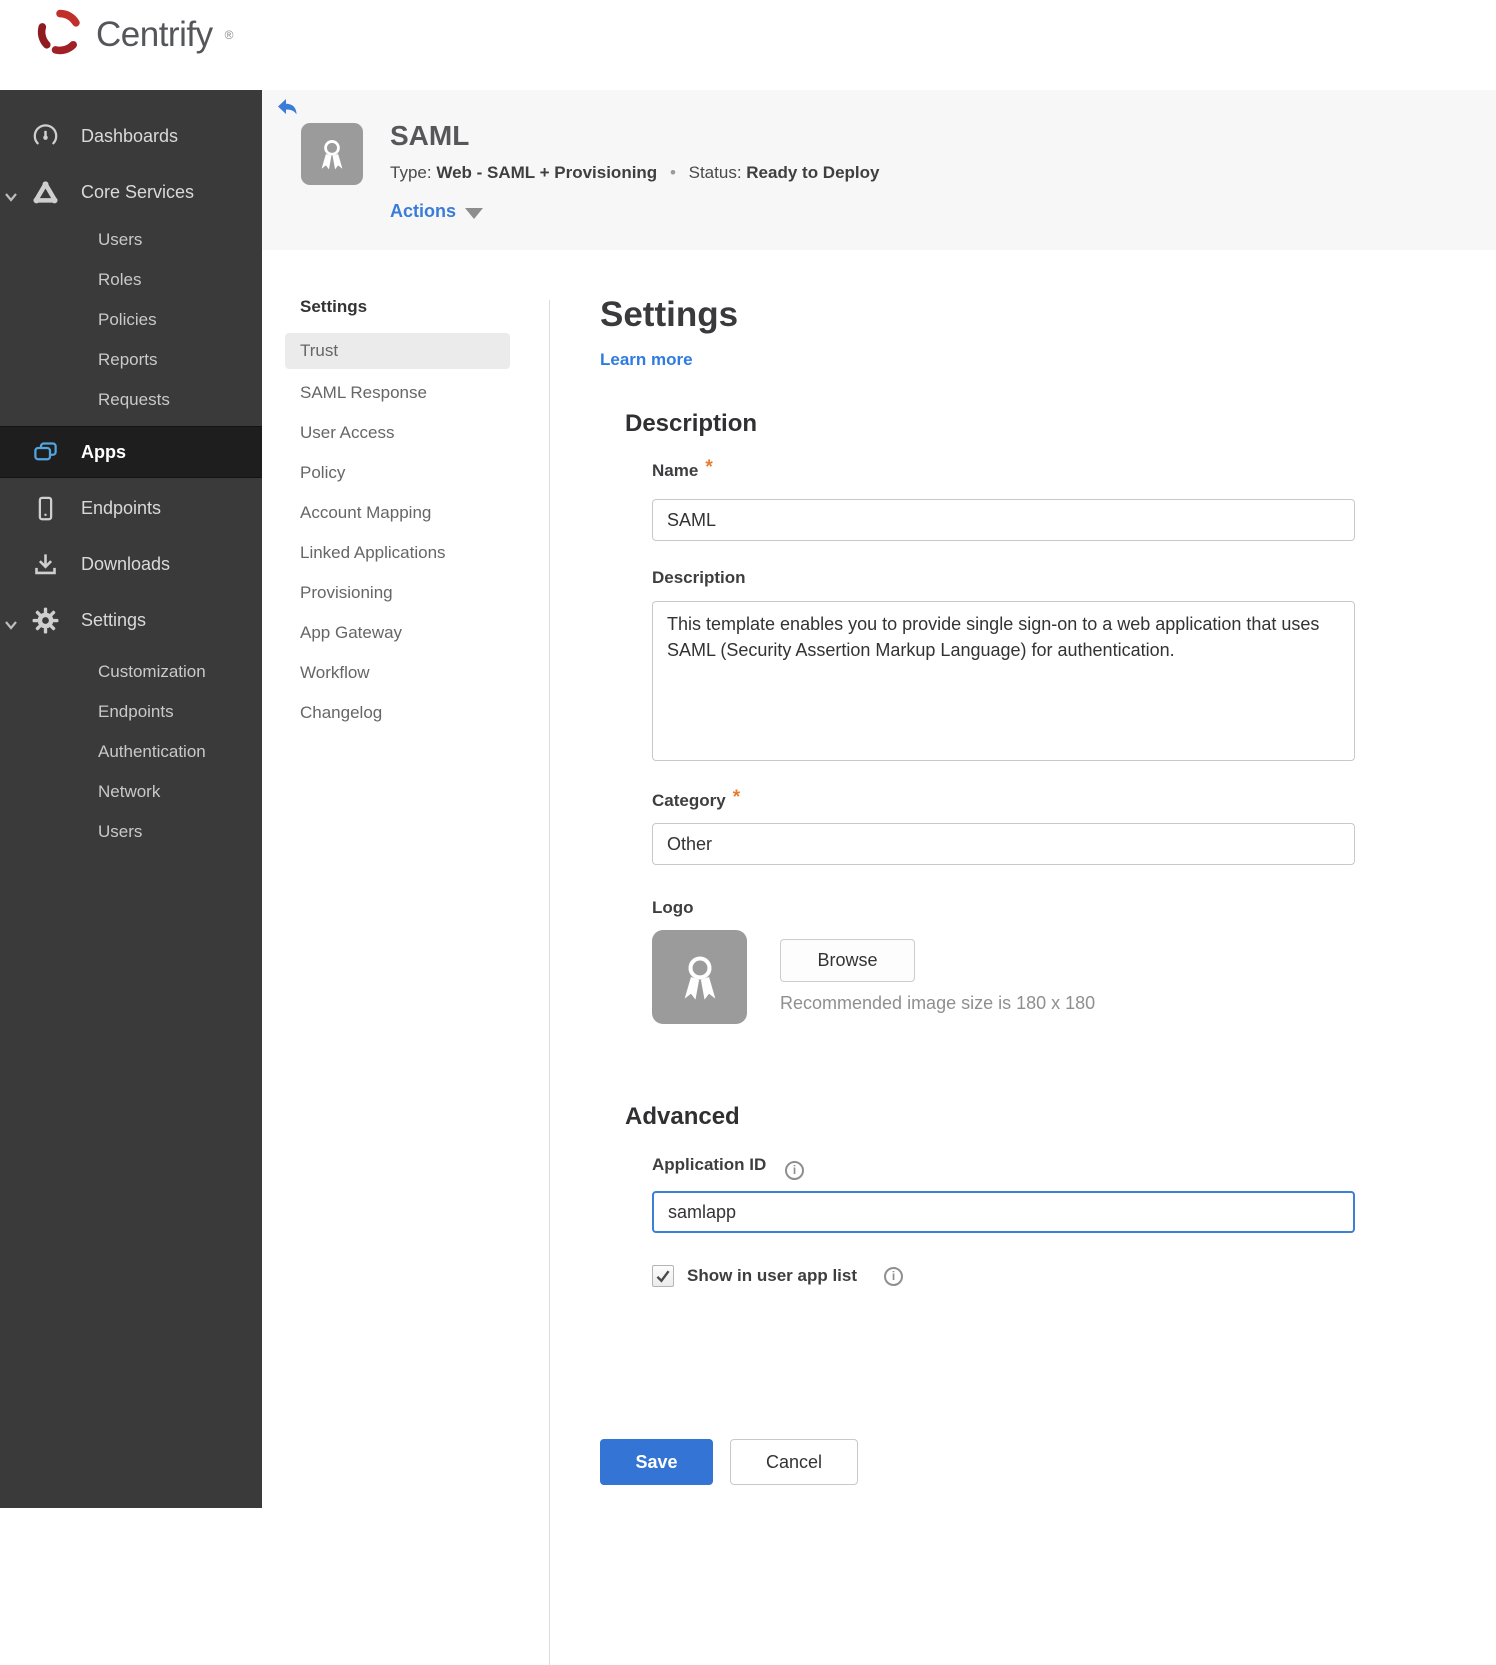 The height and width of the screenshot is (1665, 1496). I want to click on logo-preview, so click(699, 977).